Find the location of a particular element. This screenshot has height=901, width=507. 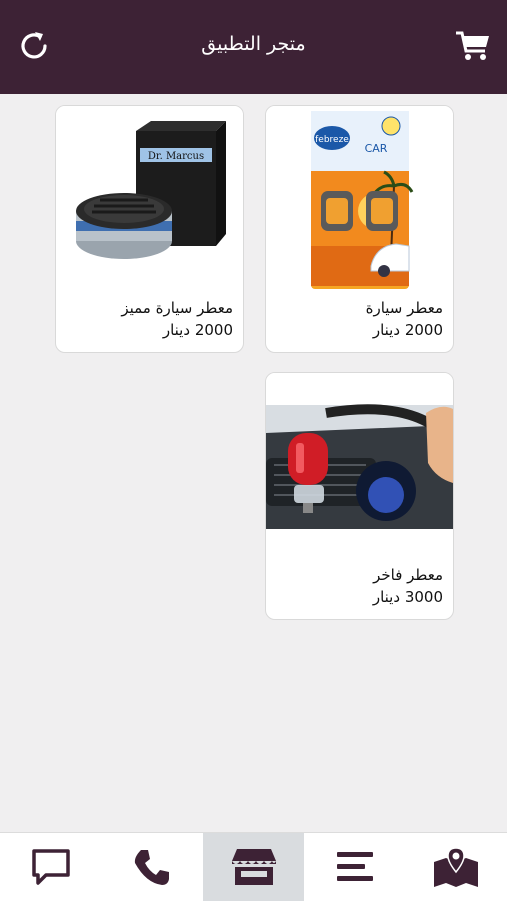

phone-icon is located at coordinates (152, 867).